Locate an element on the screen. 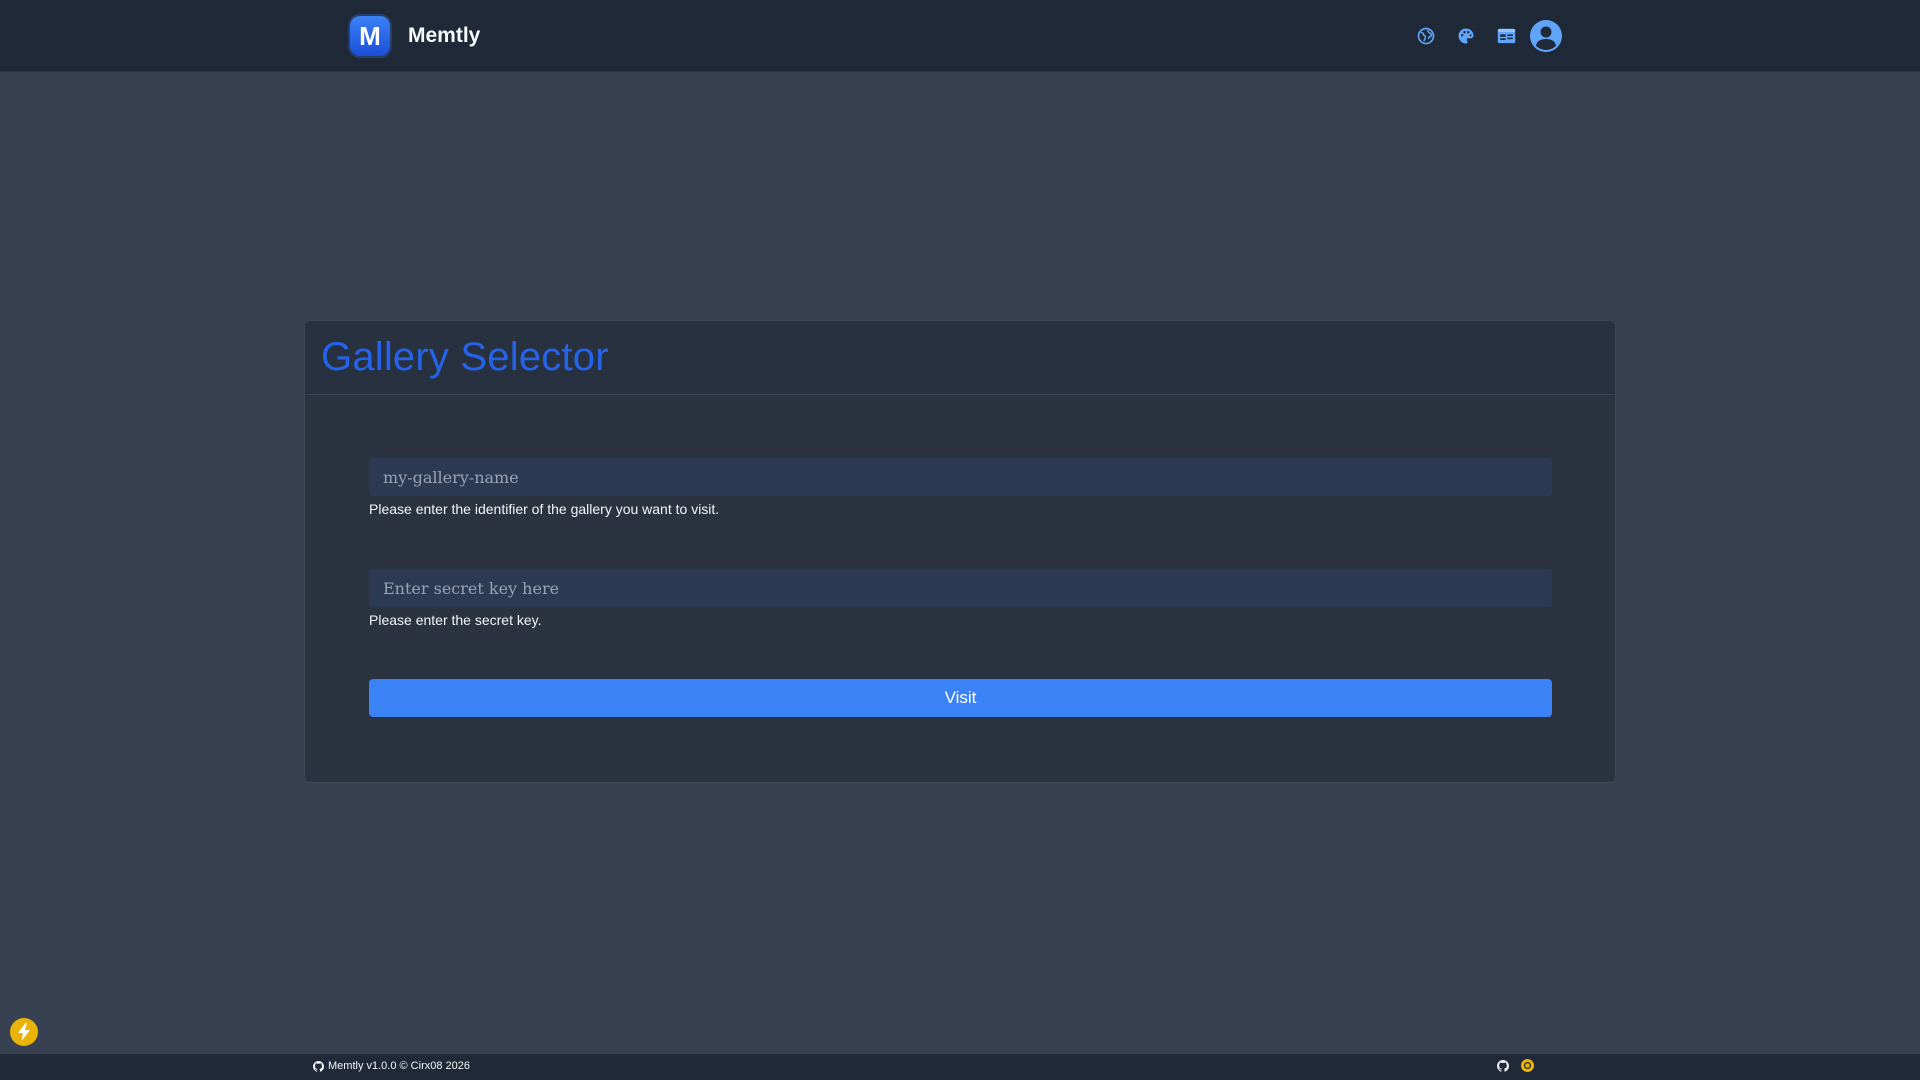 This screenshot has width=1920, height=1080. footer-credits: Memtly v1.0.0 © Cirx08 2026 is located at coordinates (391, 1066).